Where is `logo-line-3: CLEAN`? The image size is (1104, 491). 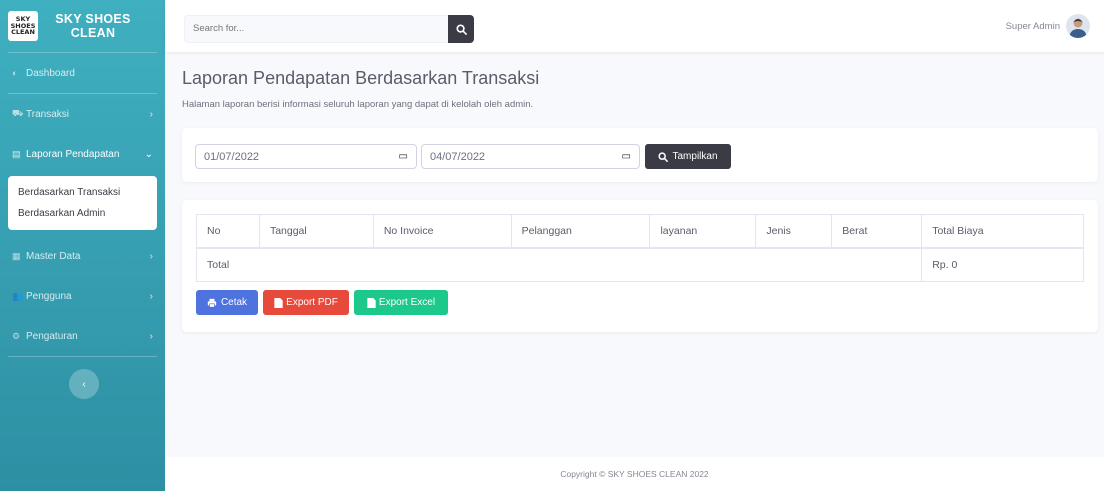 logo-line-3: CLEAN is located at coordinates (23, 32).